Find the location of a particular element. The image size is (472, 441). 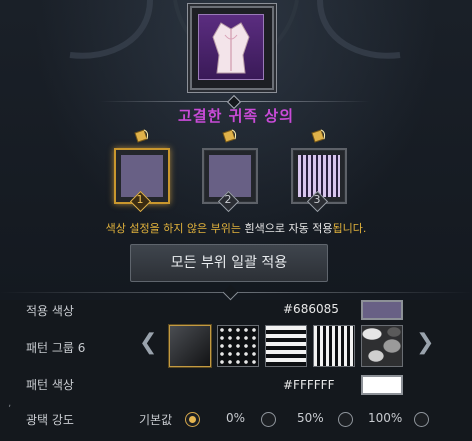

pattern-color-swatch is located at coordinates (382, 385).